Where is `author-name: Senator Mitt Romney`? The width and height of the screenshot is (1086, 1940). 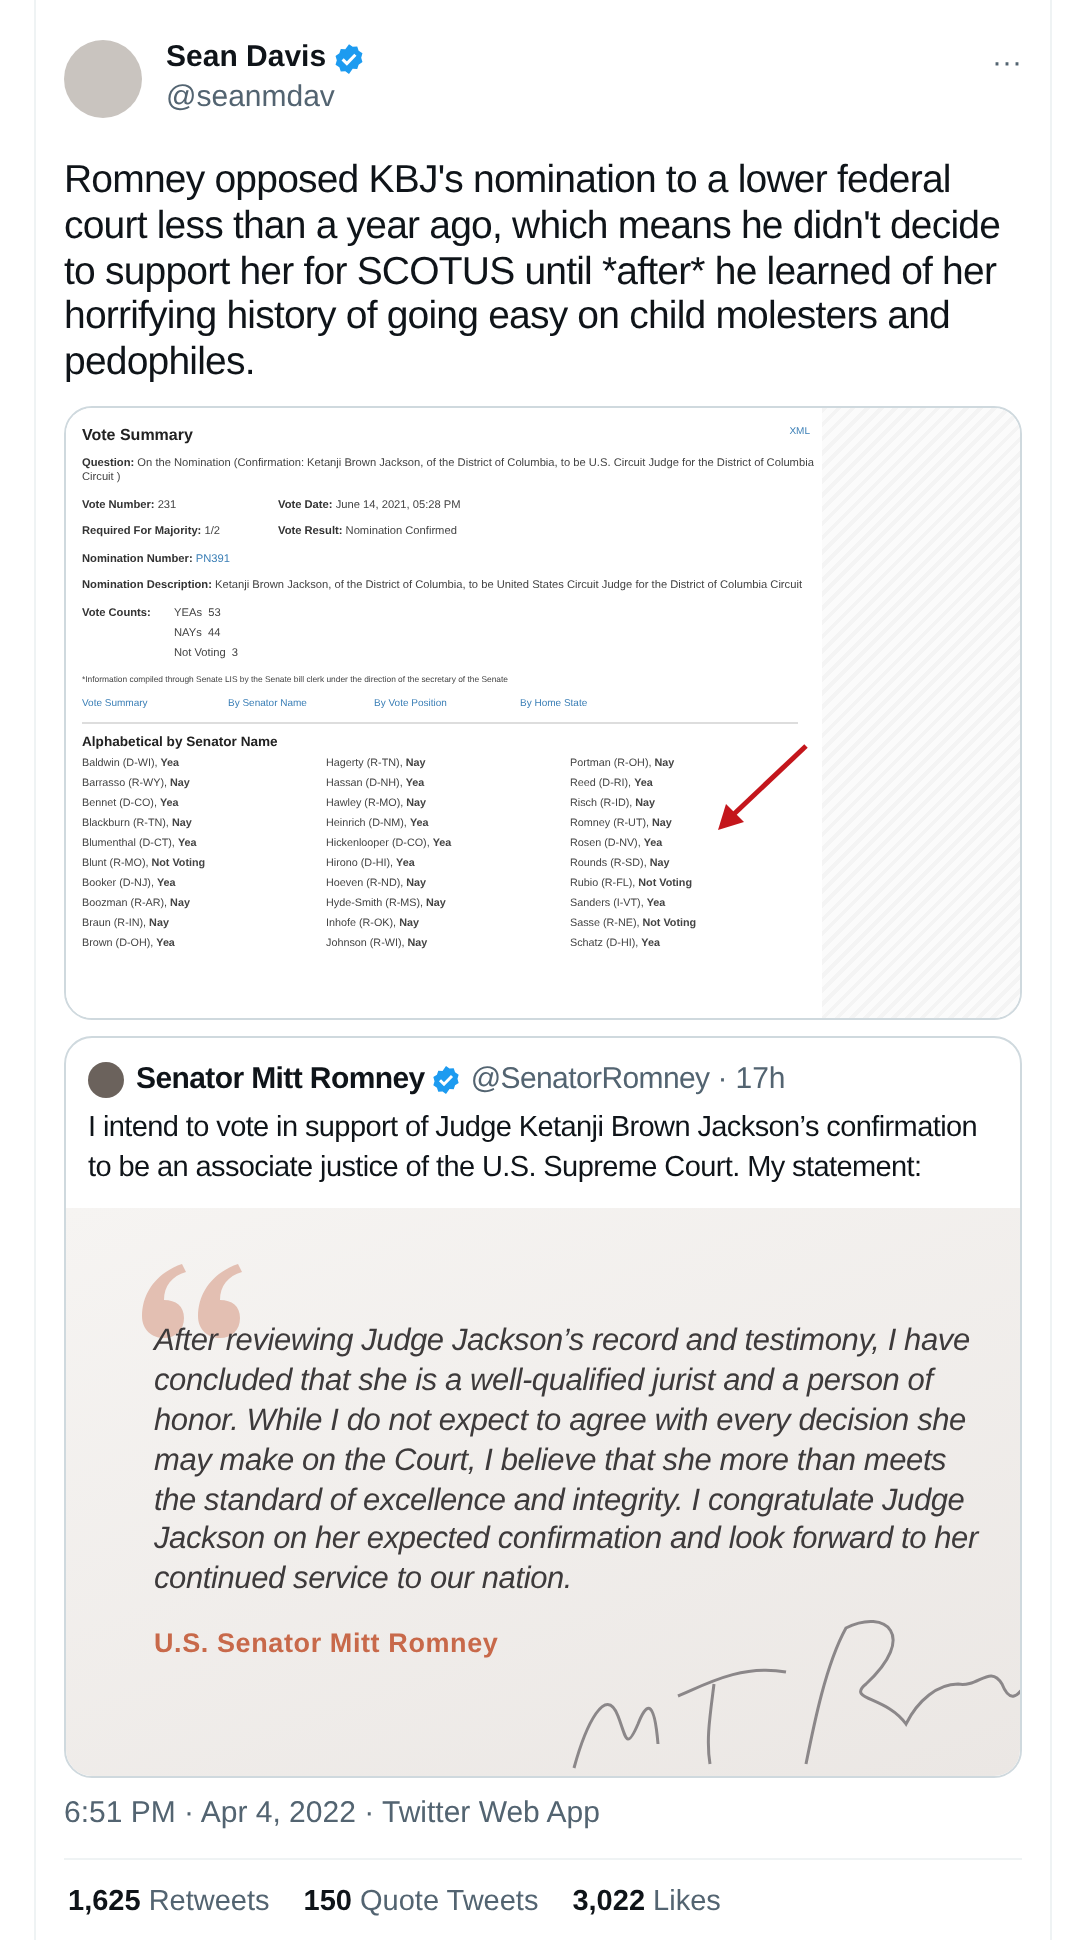 author-name: Senator Mitt Romney is located at coordinates (280, 1080).